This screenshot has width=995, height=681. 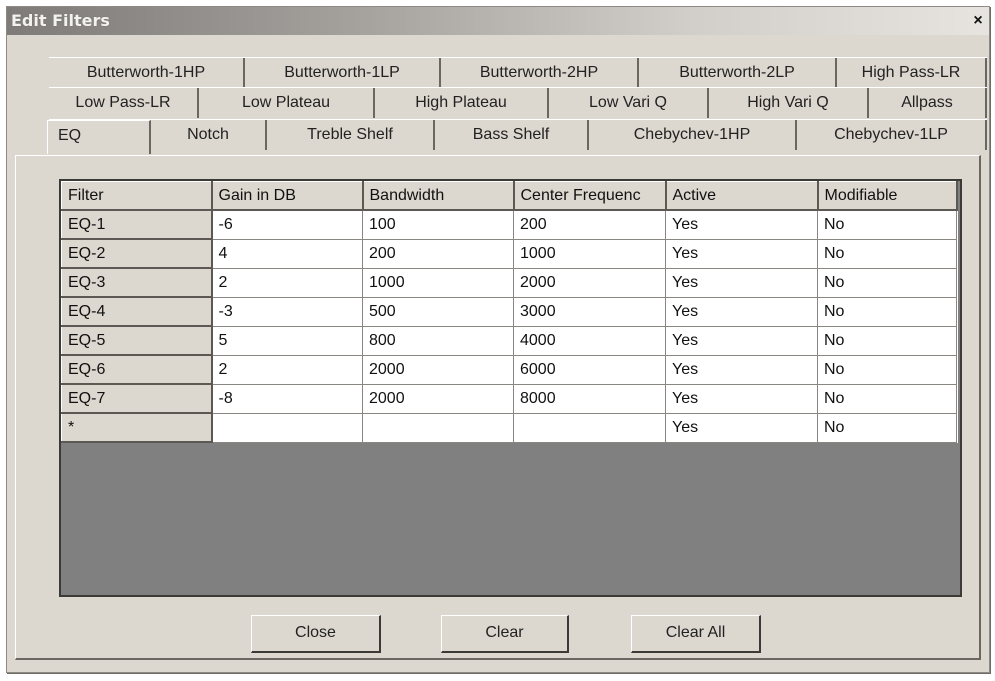 I want to click on tab-low-plateau: Low Plateau, so click(x=287, y=103).